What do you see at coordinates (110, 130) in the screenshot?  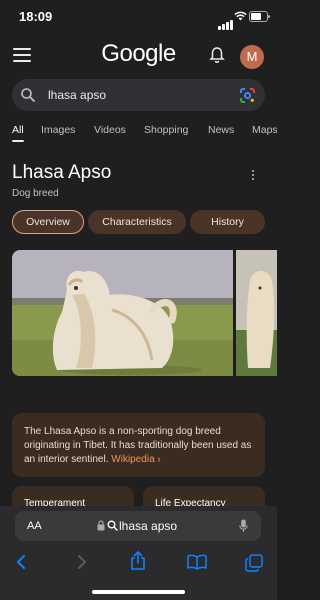 I see `tab-videos: Videos` at bounding box center [110, 130].